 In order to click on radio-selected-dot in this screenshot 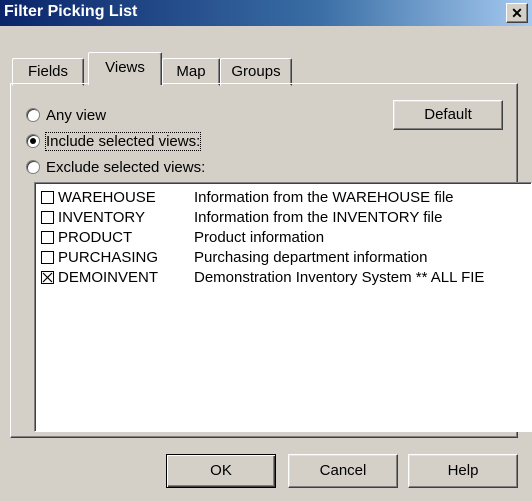, I will do `click(33, 141)`.